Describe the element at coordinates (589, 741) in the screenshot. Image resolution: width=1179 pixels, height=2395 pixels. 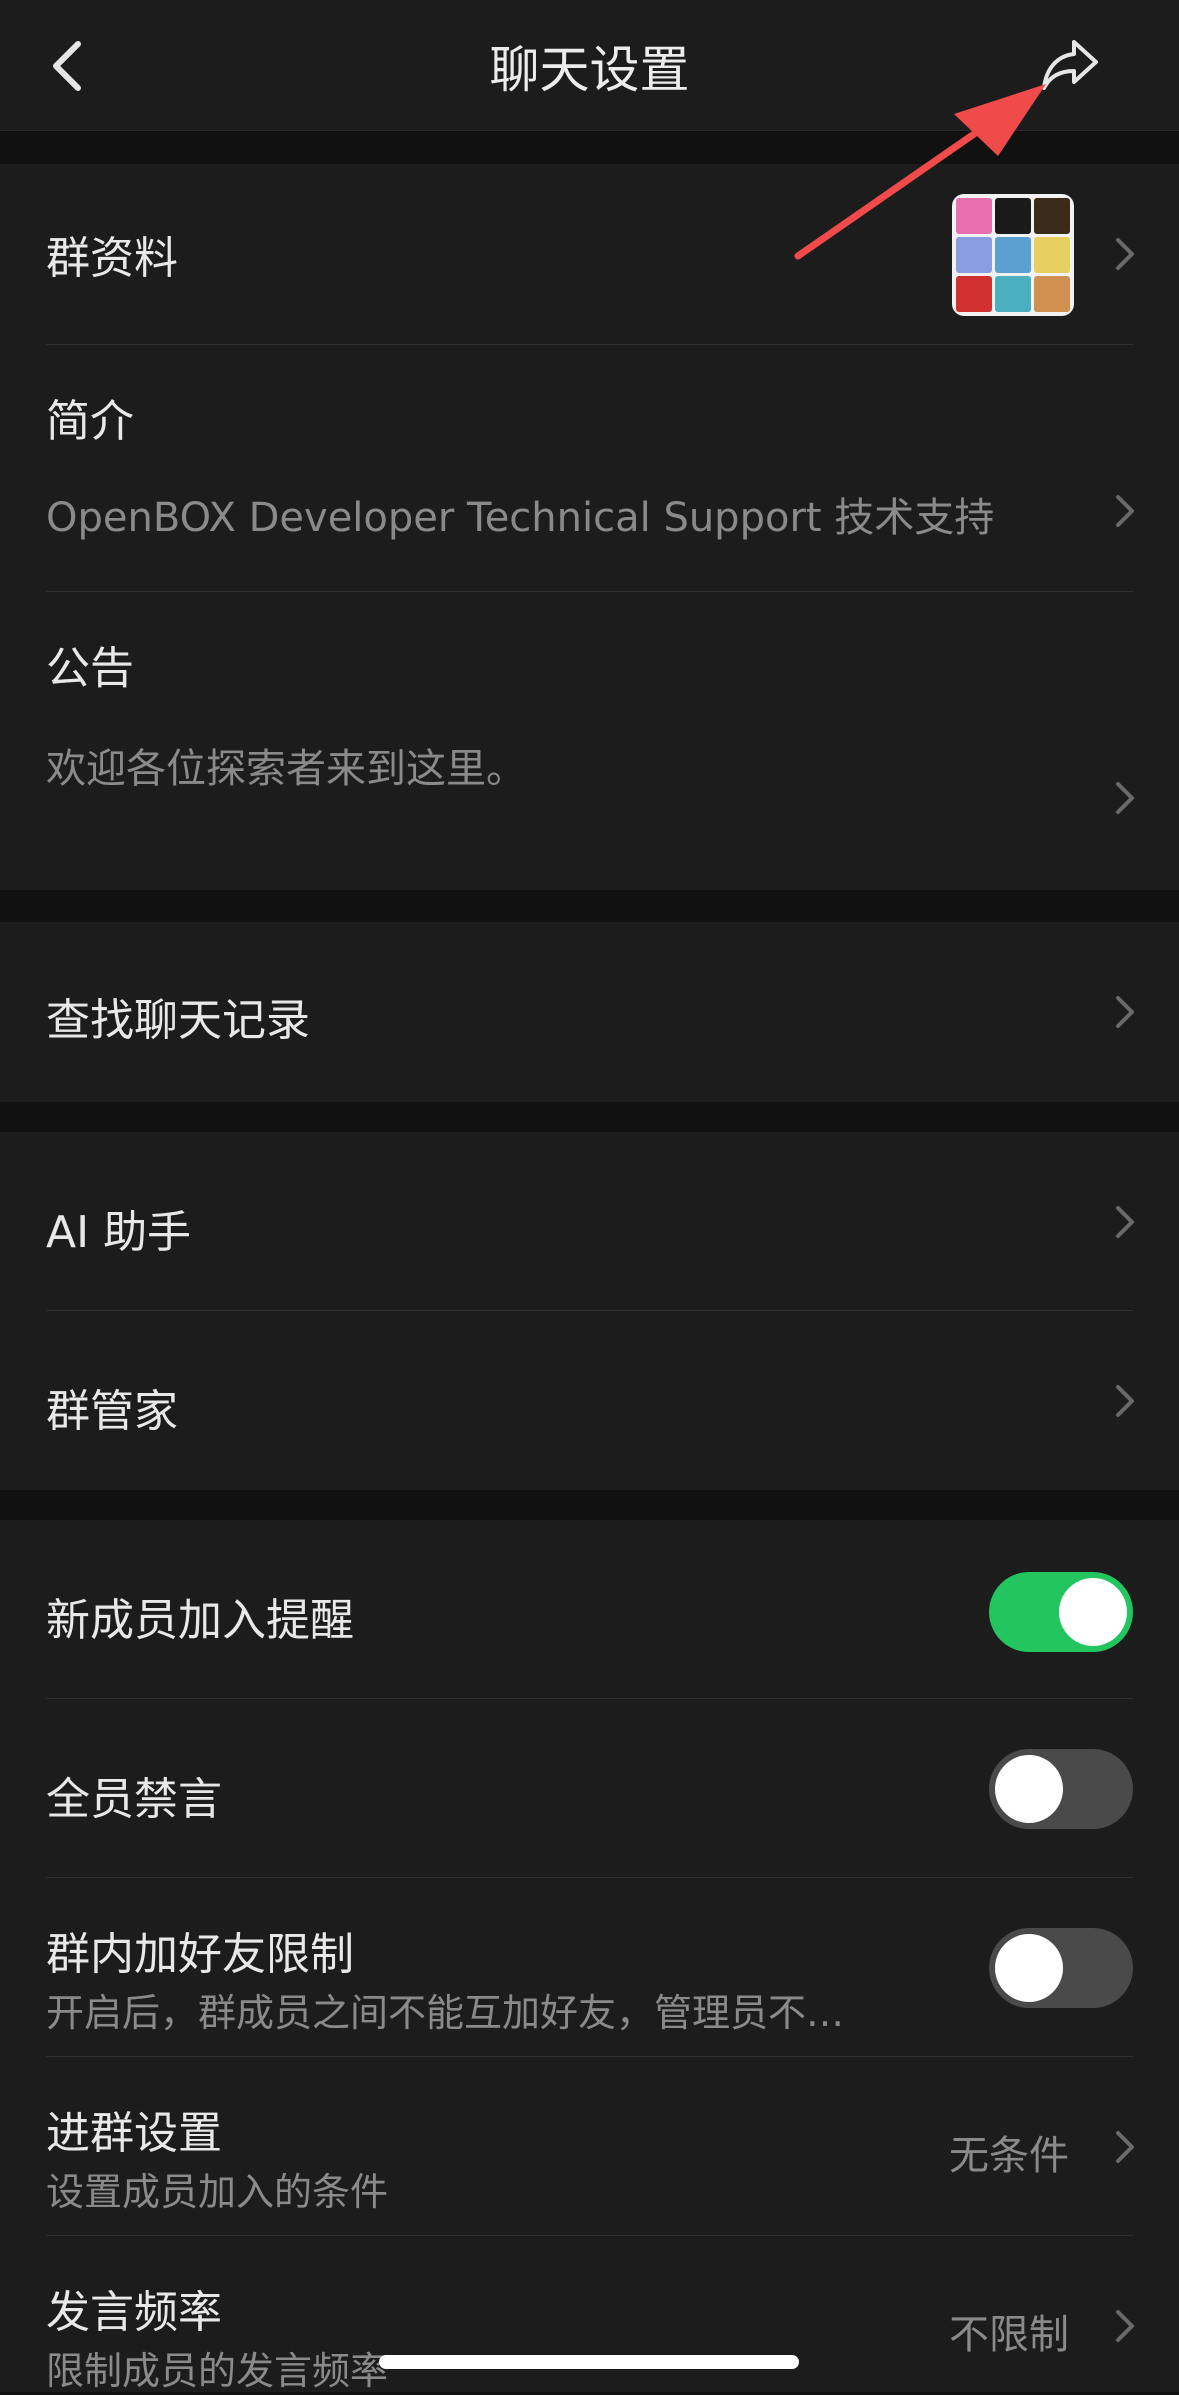
I see `notice-row: 公告 欢迎各位探索者来到这里。` at that location.